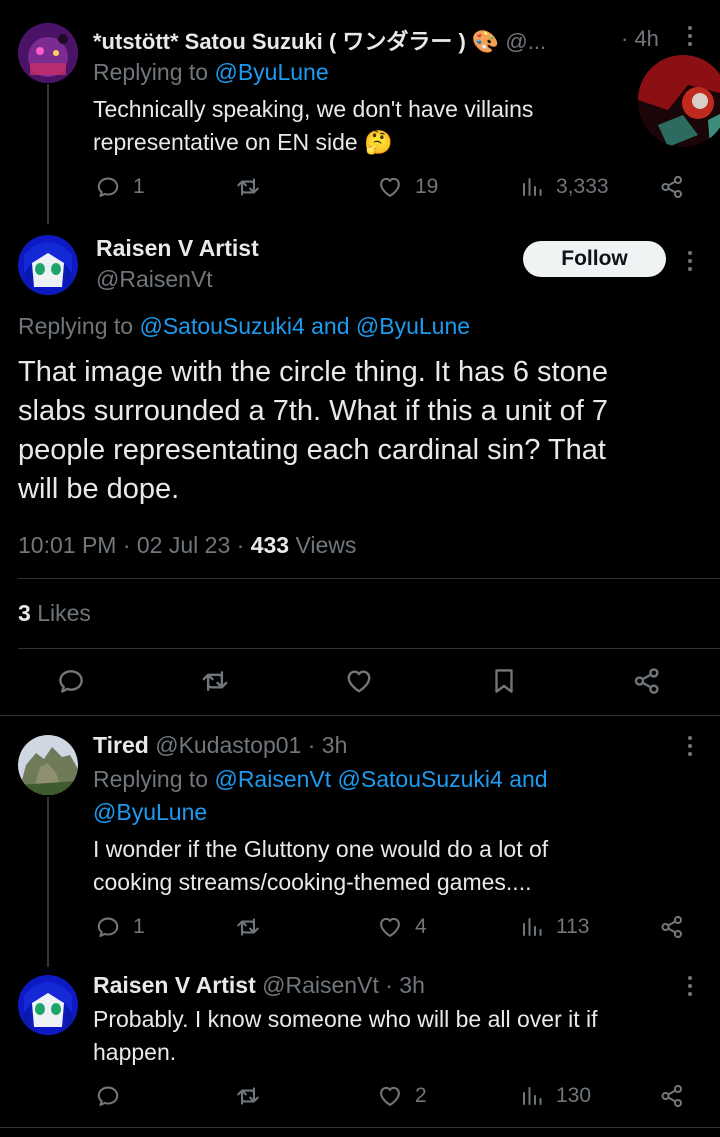  Describe the element at coordinates (272, 779) in the screenshot. I see `mention-link: @RaisenVt` at that location.